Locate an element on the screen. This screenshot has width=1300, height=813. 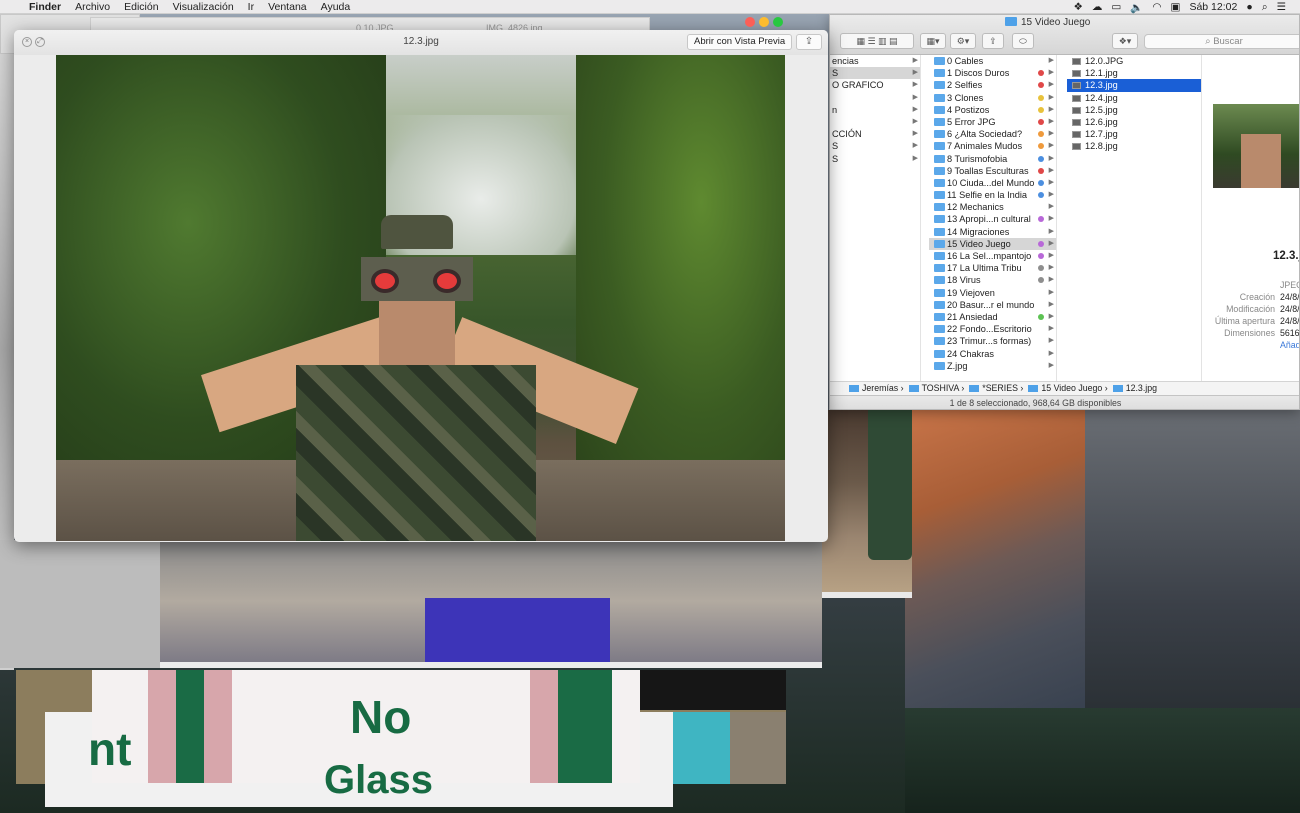
folder-item: 9 Toallas Esculturas ▶ is located at coordinates (992, 171).